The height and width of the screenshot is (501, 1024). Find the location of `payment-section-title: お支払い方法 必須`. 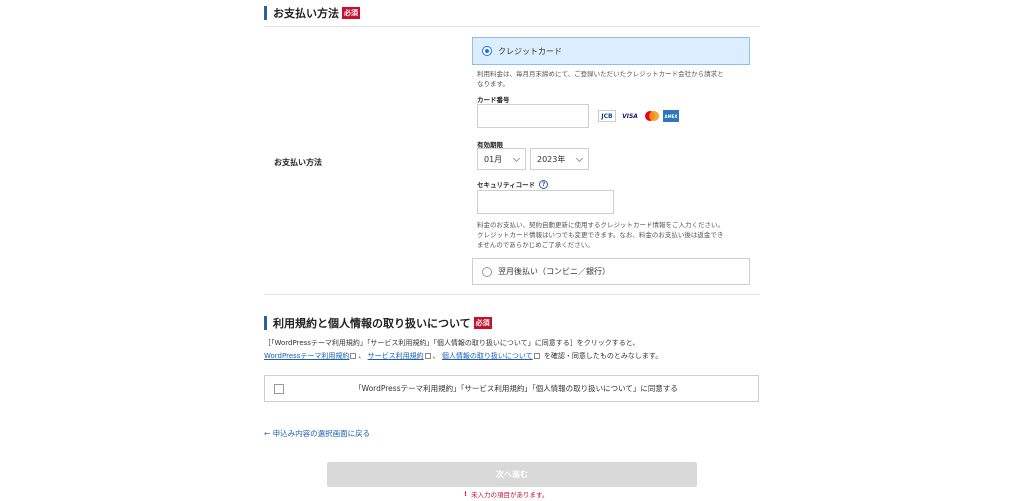

payment-section-title: お支払い方法 必須 is located at coordinates (312, 13).